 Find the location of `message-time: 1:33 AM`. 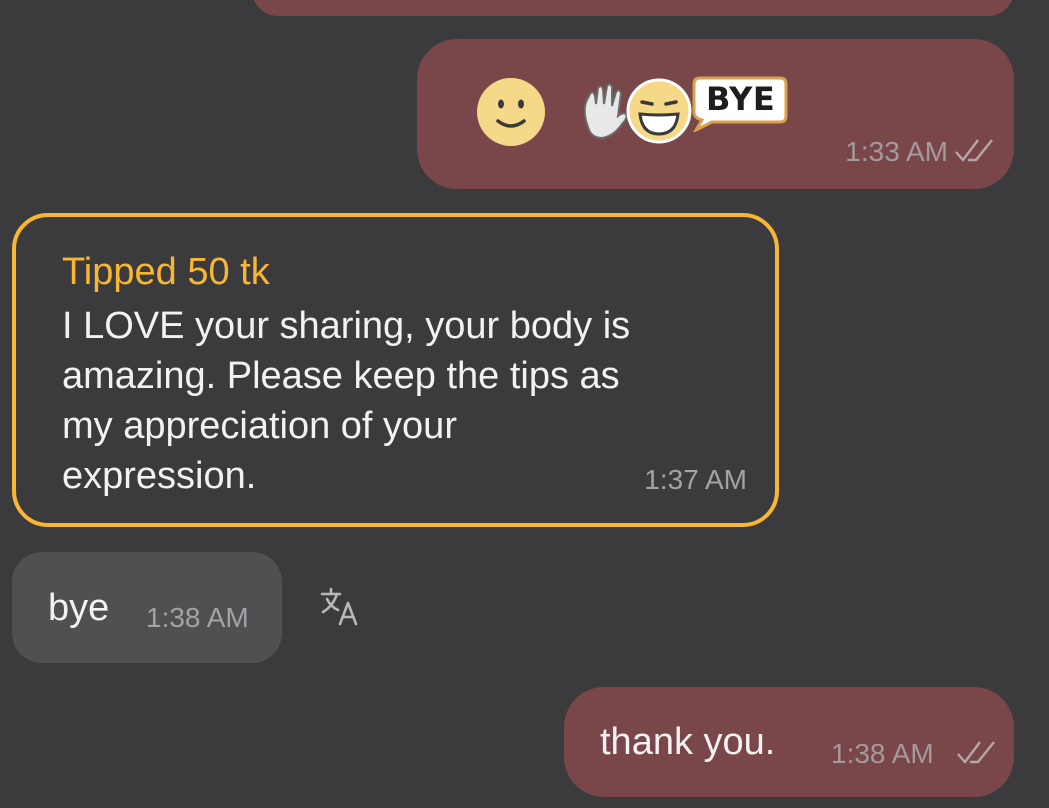

message-time: 1:33 AM is located at coordinates (896, 151).